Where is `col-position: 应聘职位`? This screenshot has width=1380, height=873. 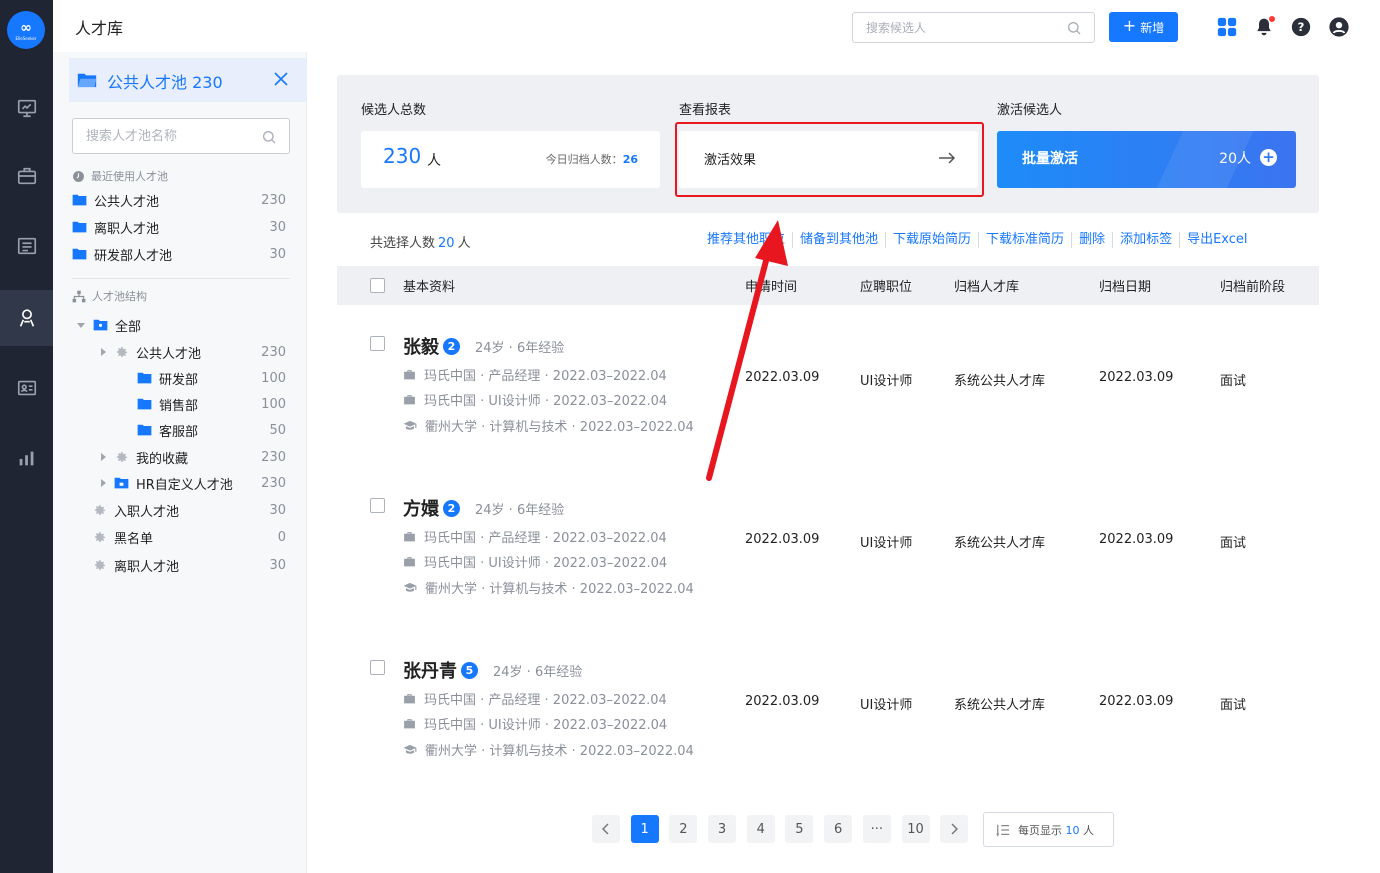
col-position: 应聘职位 is located at coordinates (886, 287).